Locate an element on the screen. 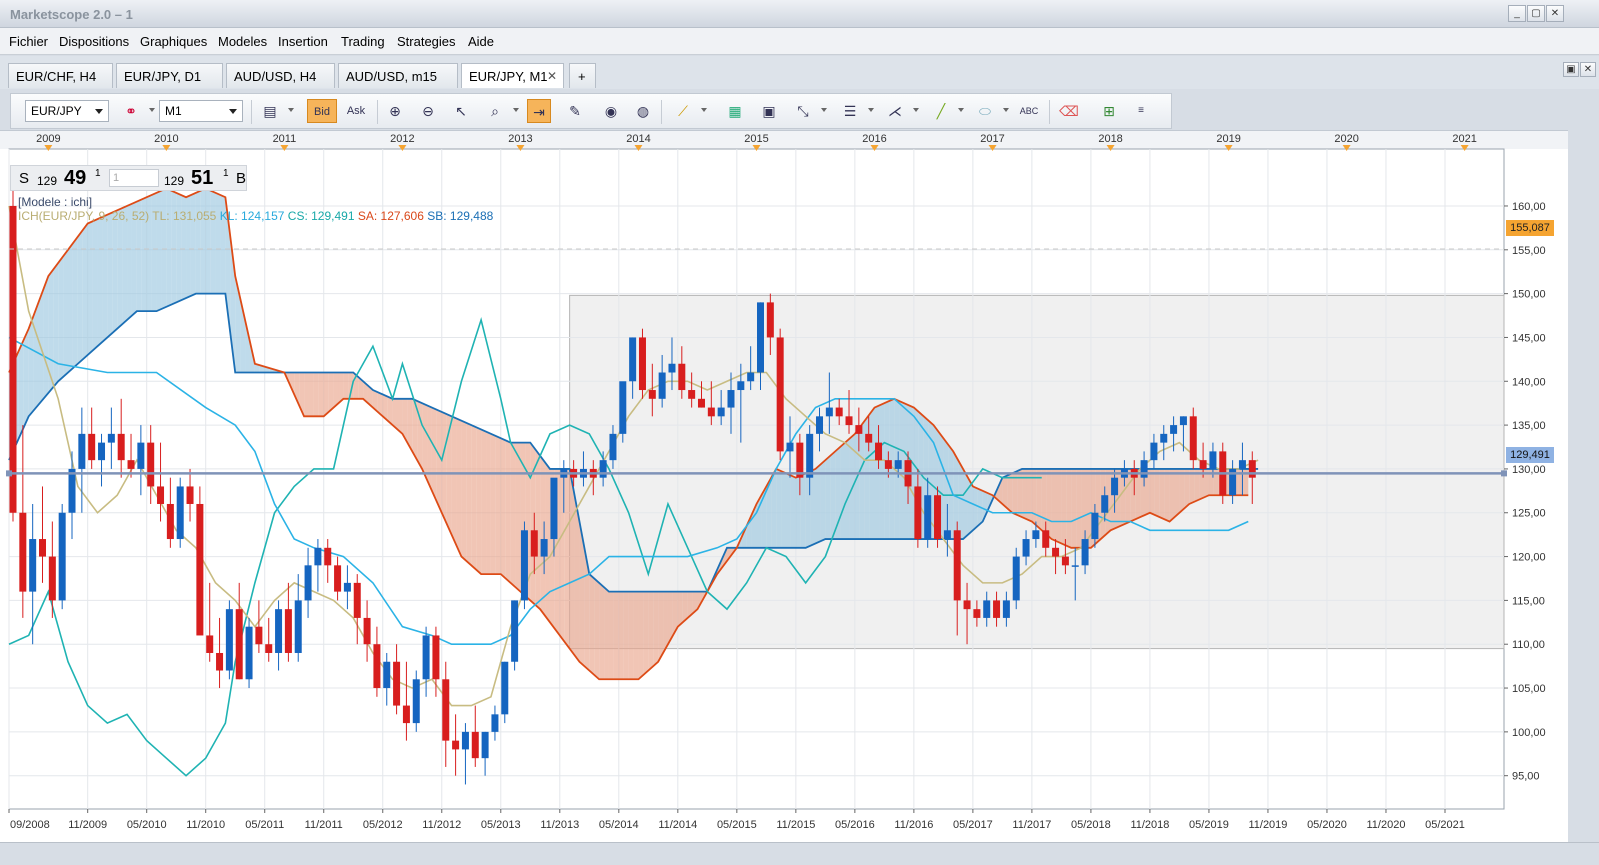 The image size is (1599, 865). lines-icon: ☰ is located at coordinates (850, 111).